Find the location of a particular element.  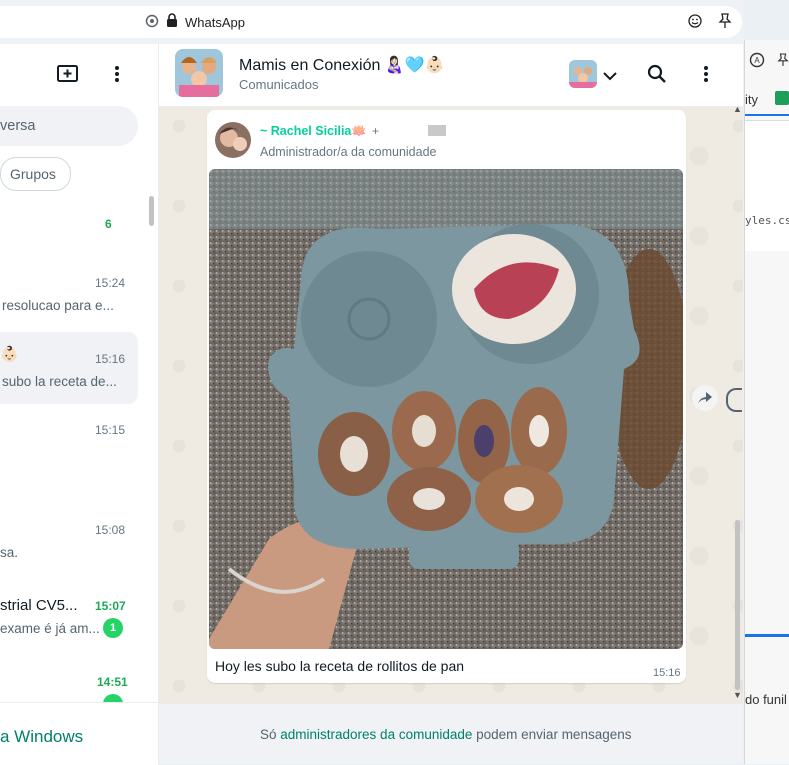

redacted-block is located at coordinates (437, 130).